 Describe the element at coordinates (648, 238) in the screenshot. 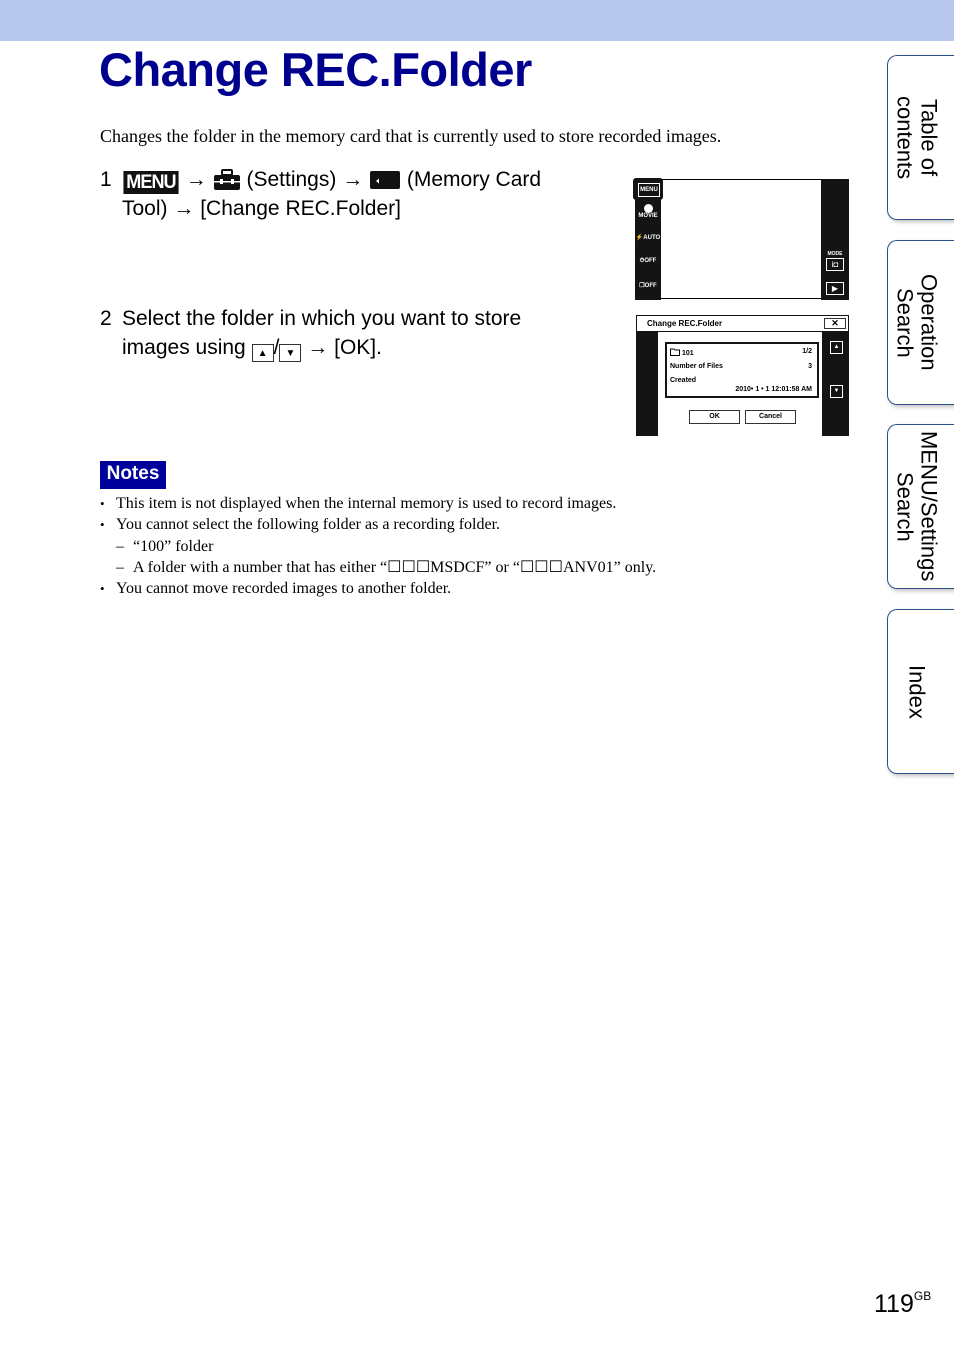

I see `flash-auto-icon: ⚡AUTO` at that location.